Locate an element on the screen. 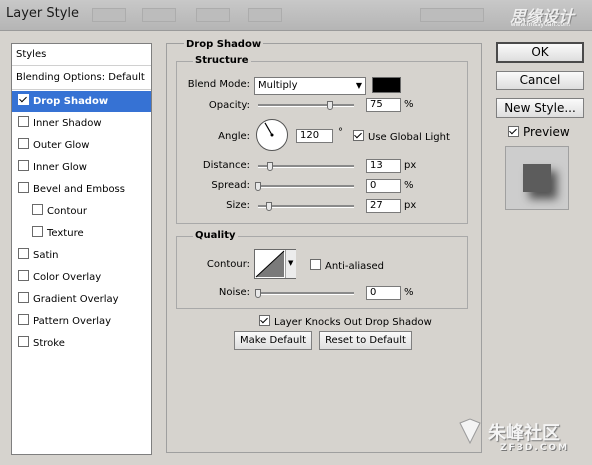 The image size is (592, 465). layer-knocks-out-checkbox is located at coordinates (264, 320).